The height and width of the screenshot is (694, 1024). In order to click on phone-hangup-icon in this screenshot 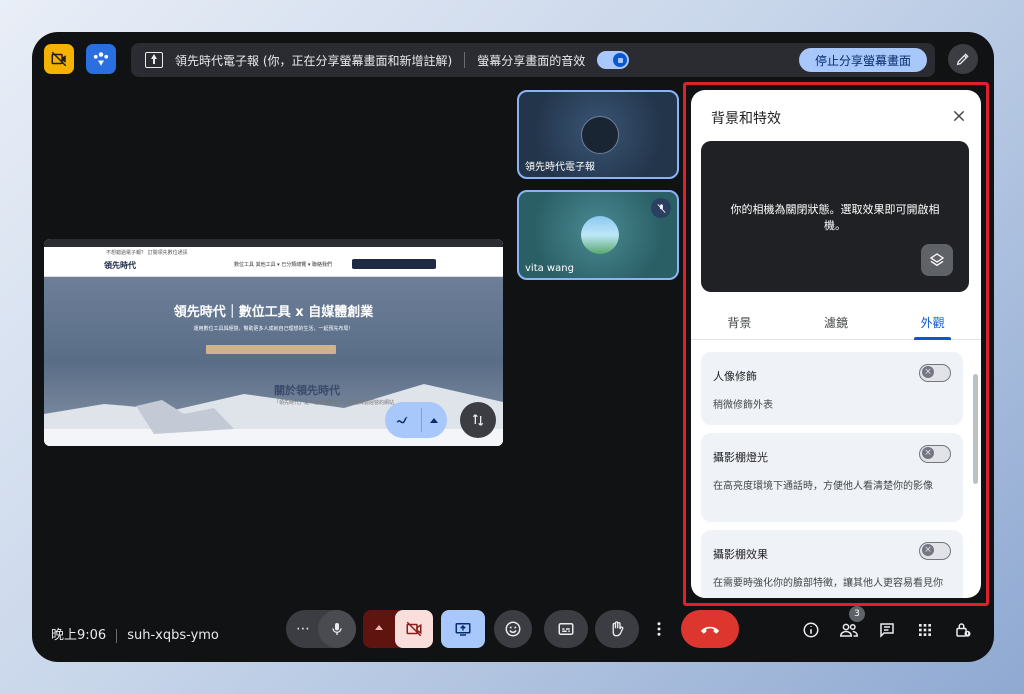, I will do `click(710, 630)`.